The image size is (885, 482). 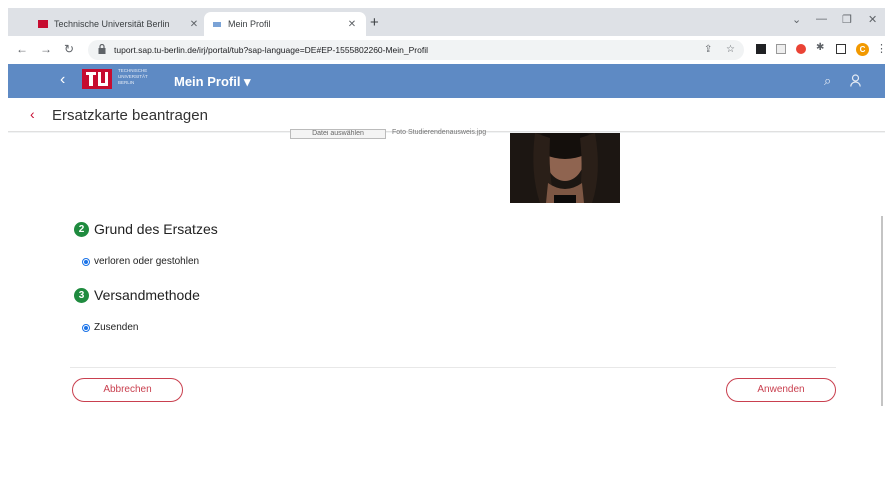 What do you see at coordinates (862, 49) in the screenshot?
I see `profile-avatar: C` at bounding box center [862, 49].